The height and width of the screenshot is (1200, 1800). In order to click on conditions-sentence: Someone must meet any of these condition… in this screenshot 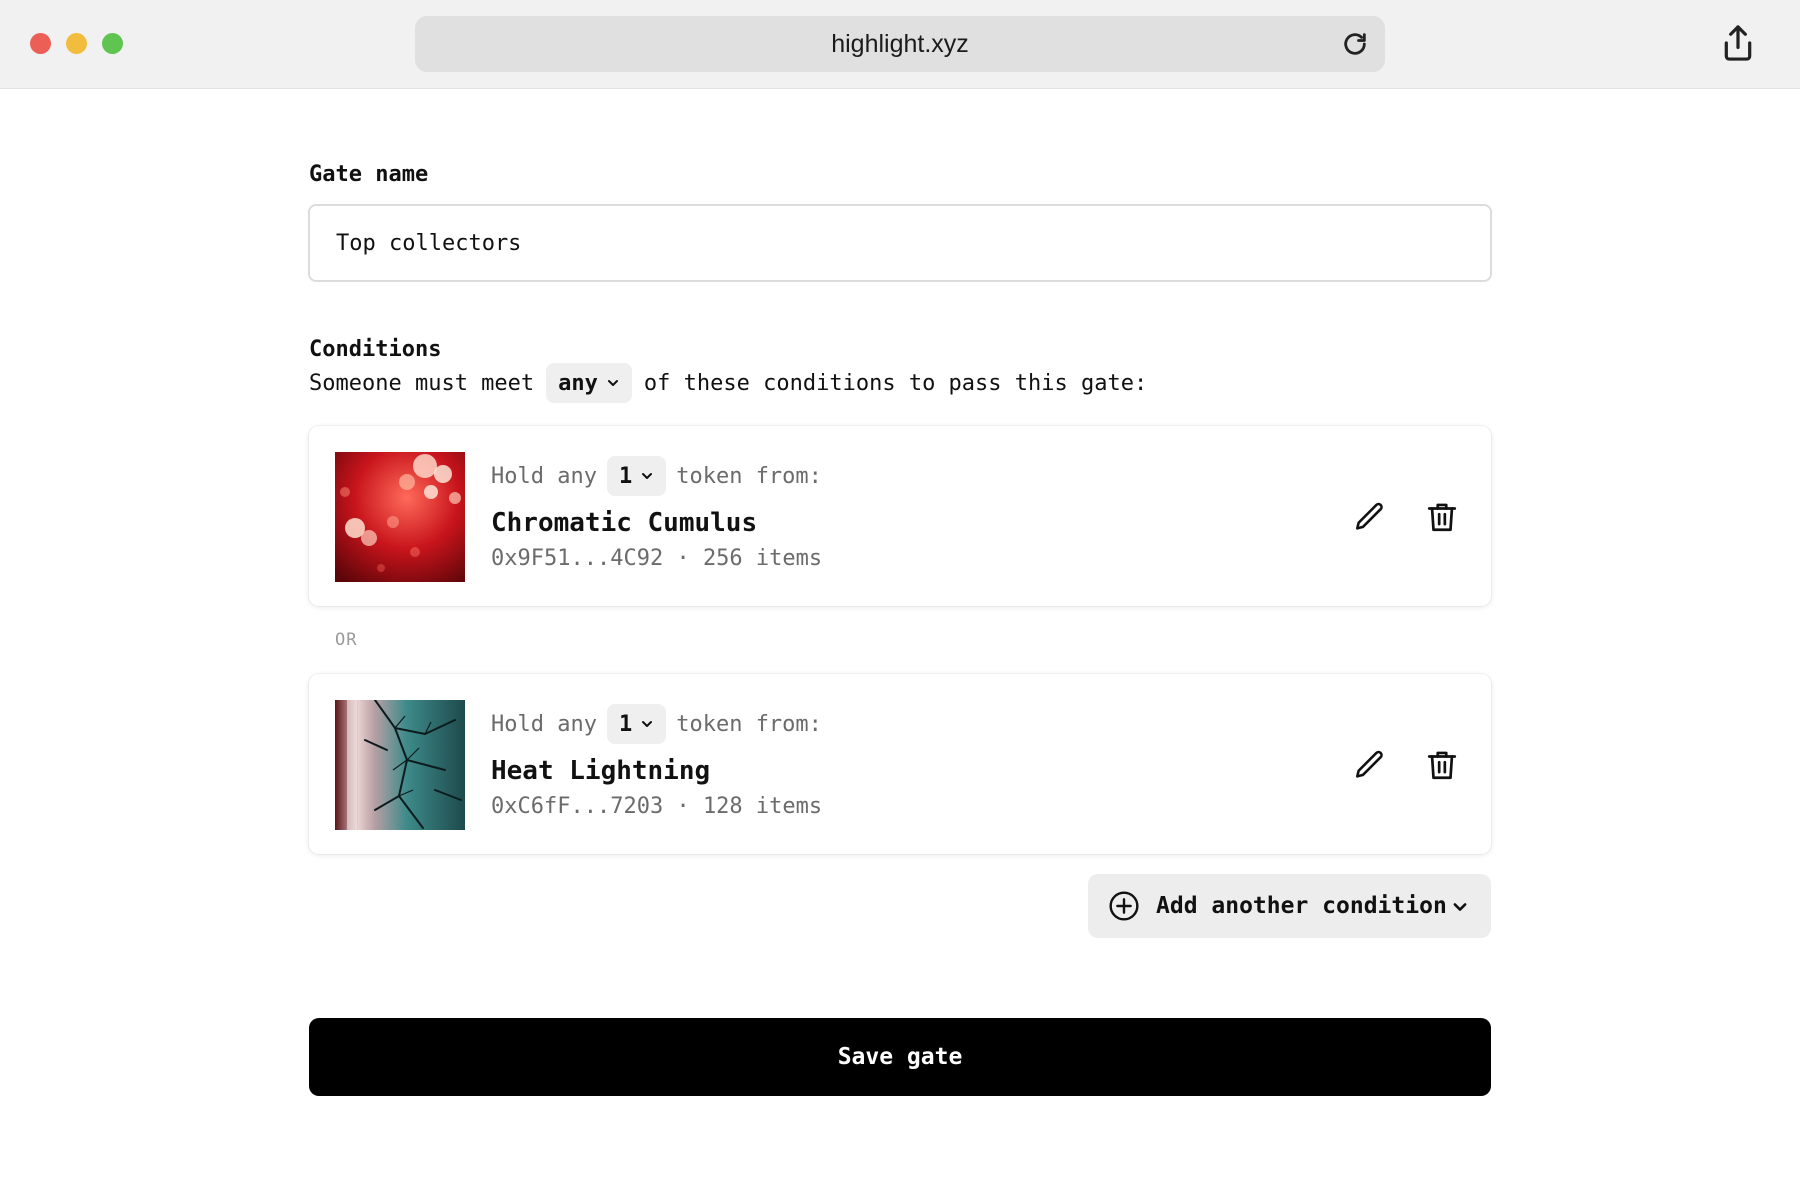, I will do `click(728, 383)`.